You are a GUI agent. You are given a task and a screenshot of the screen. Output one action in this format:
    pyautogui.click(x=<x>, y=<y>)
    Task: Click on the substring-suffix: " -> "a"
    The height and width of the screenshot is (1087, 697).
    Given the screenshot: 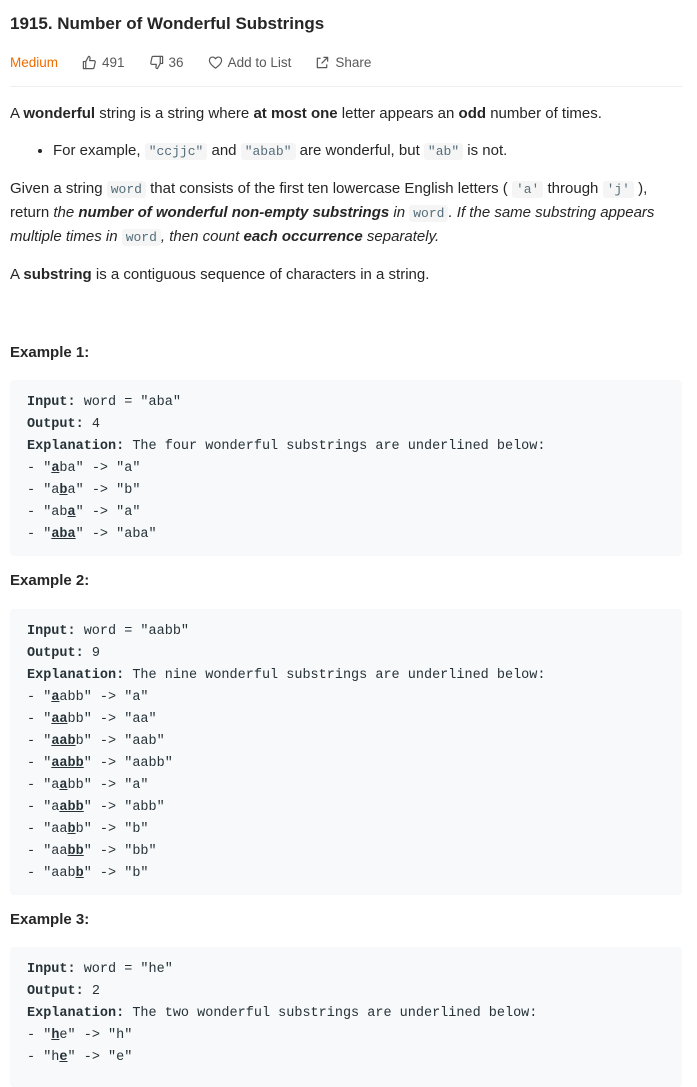 What is the action you would take?
    pyautogui.click(x=108, y=512)
    